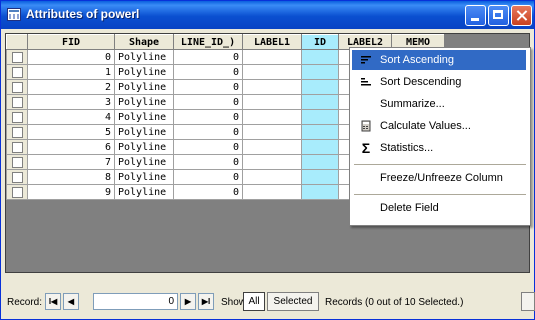  What do you see at coordinates (366, 126) in the screenshot?
I see `calculator-icon` at bounding box center [366, 126].